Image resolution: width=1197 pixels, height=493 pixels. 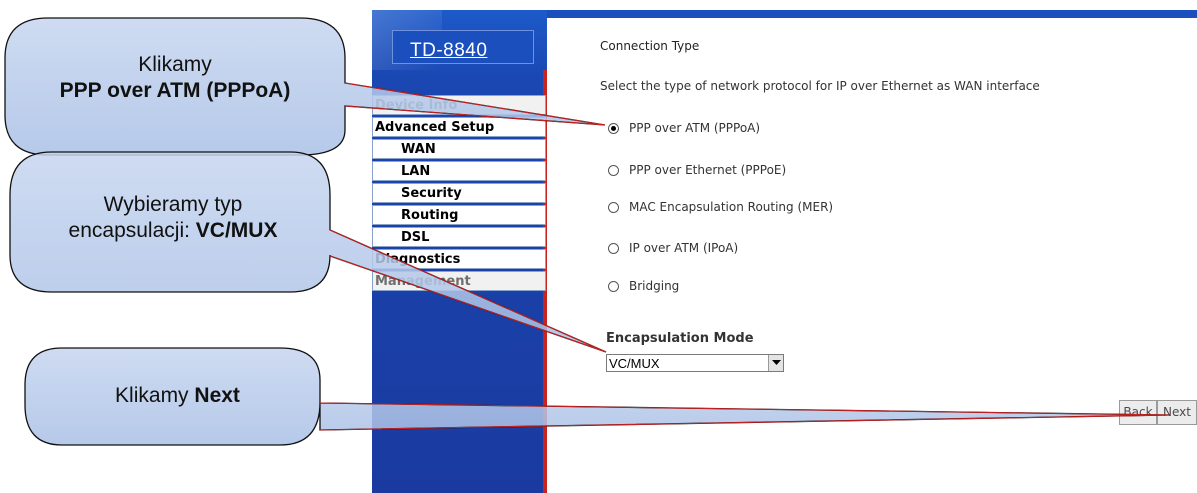 I want to click on option-bridging: Bridging, so click(x=643, y=286).